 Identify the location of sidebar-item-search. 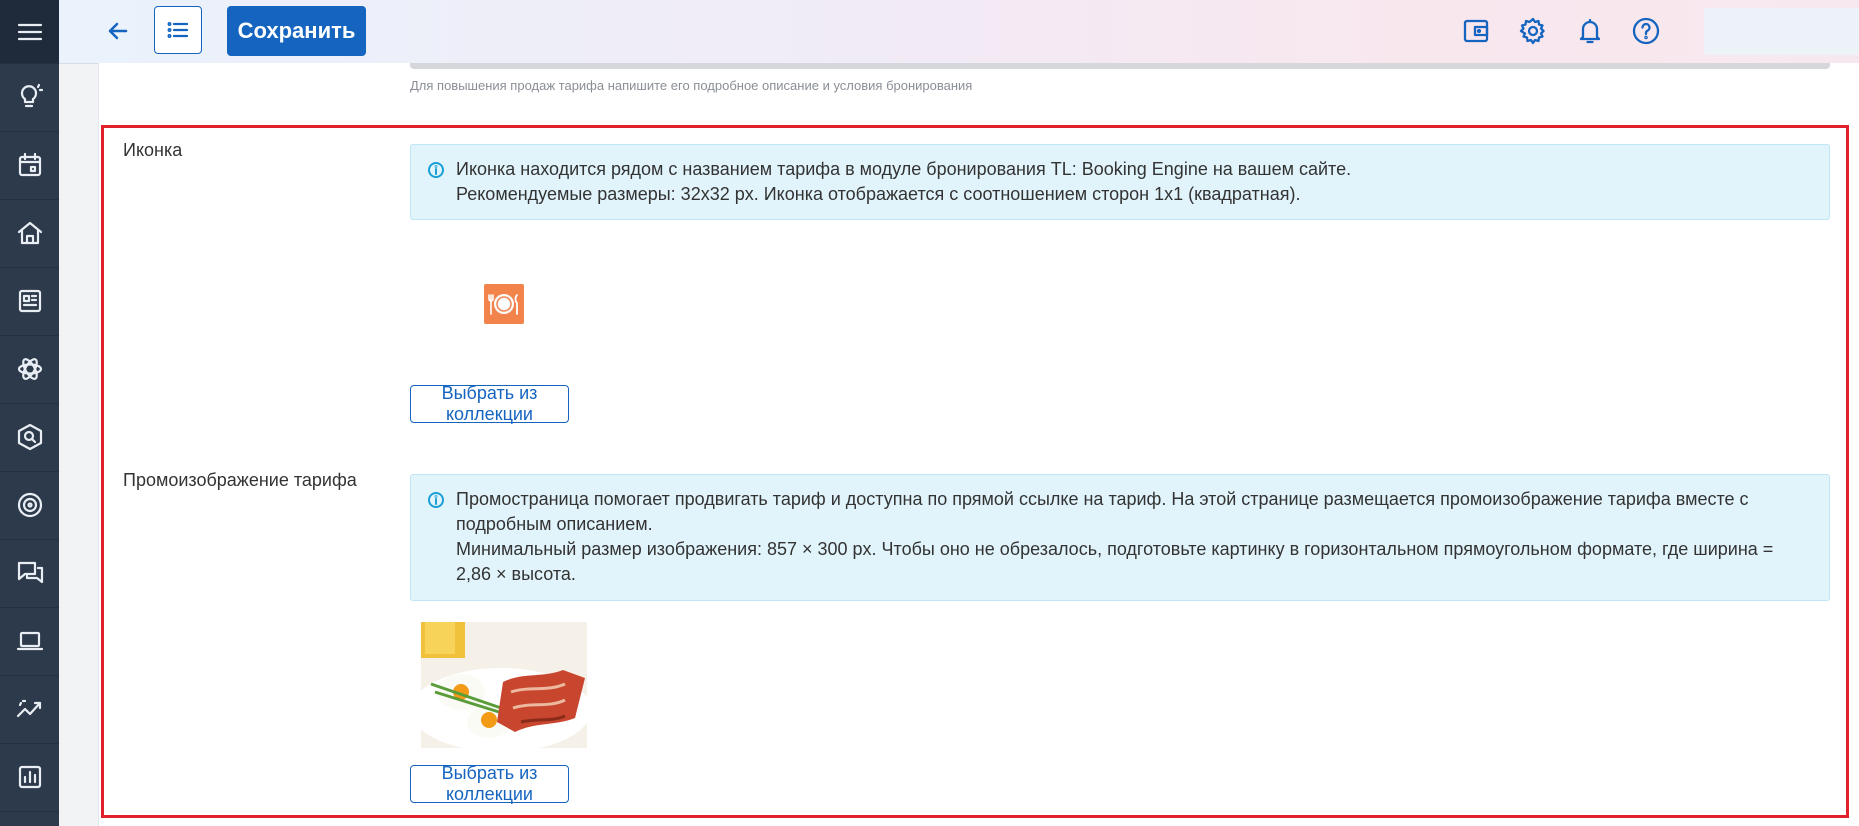
(29, 437).